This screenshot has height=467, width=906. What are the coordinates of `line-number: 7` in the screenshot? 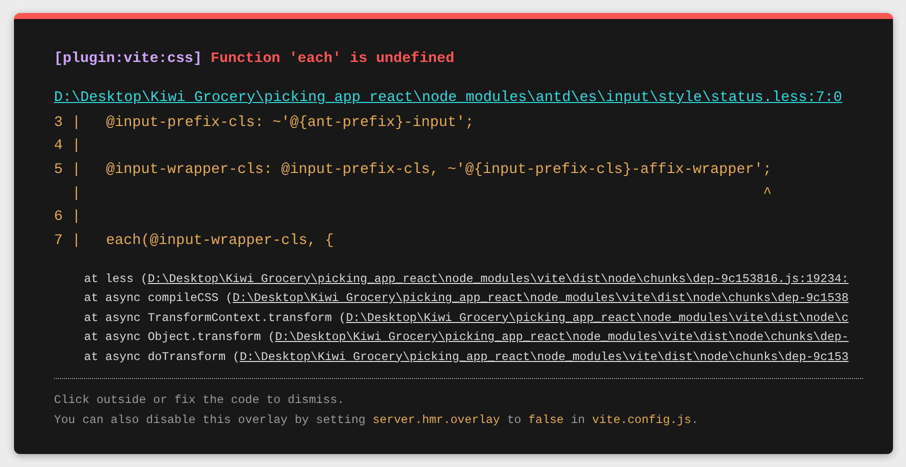 It's located at (59, 240).